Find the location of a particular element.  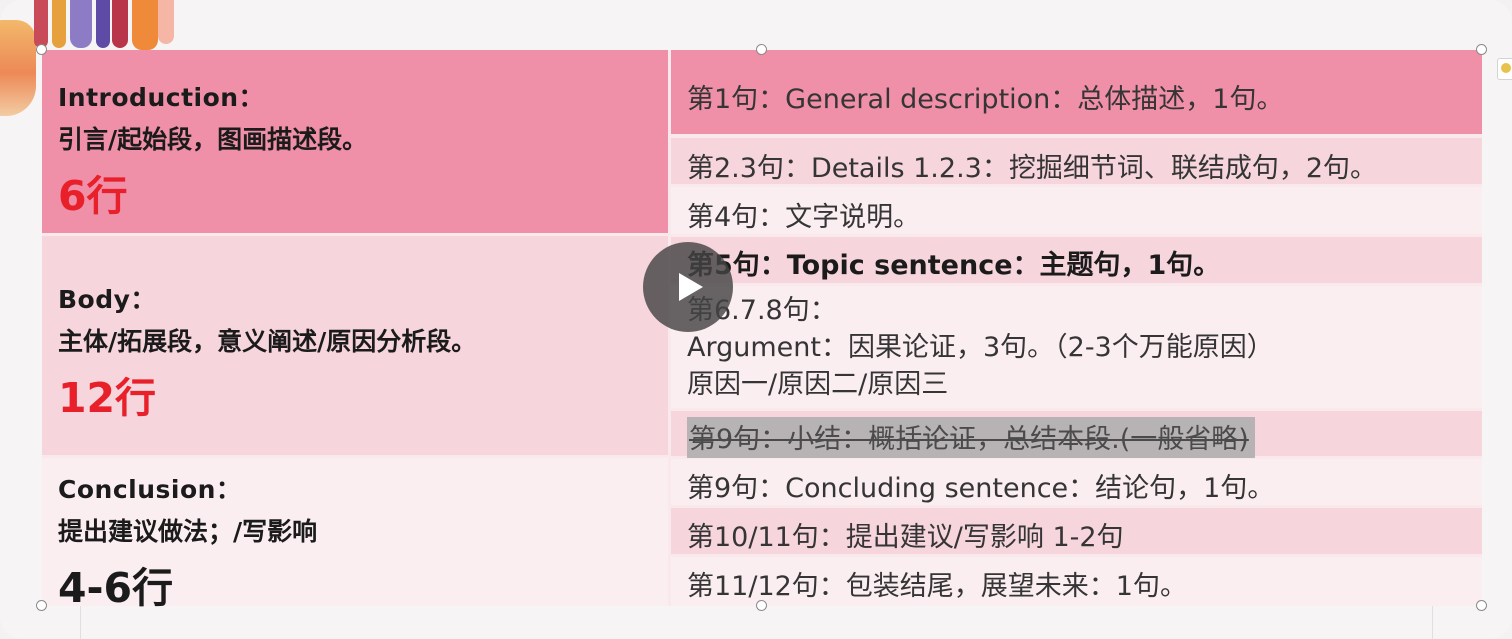

section-introduction: Introduction： 引言/起始段，图画描述段。 6行 is located at coordinates (355, 141).